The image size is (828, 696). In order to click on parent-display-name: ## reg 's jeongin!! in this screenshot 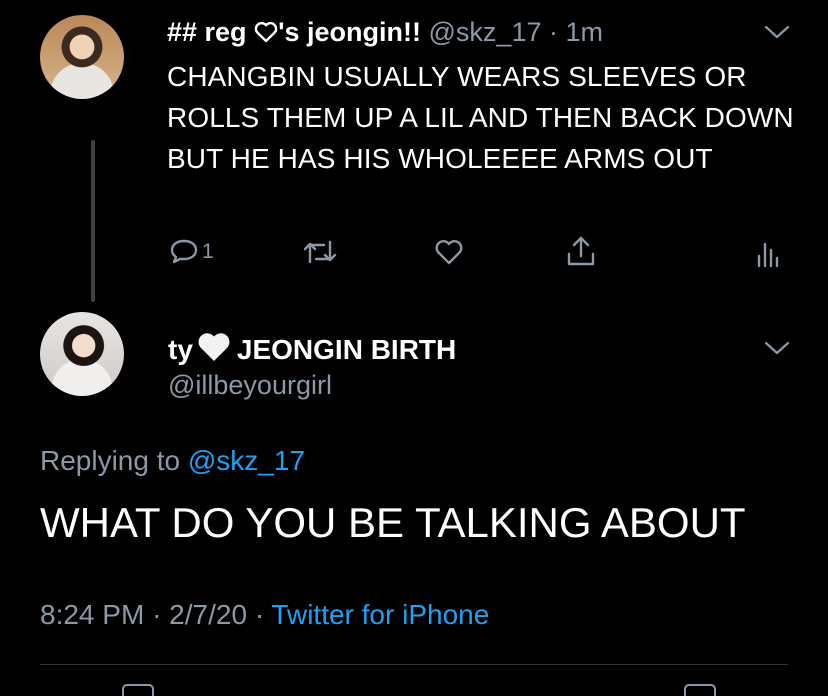, I will do `click(294, 32)`.